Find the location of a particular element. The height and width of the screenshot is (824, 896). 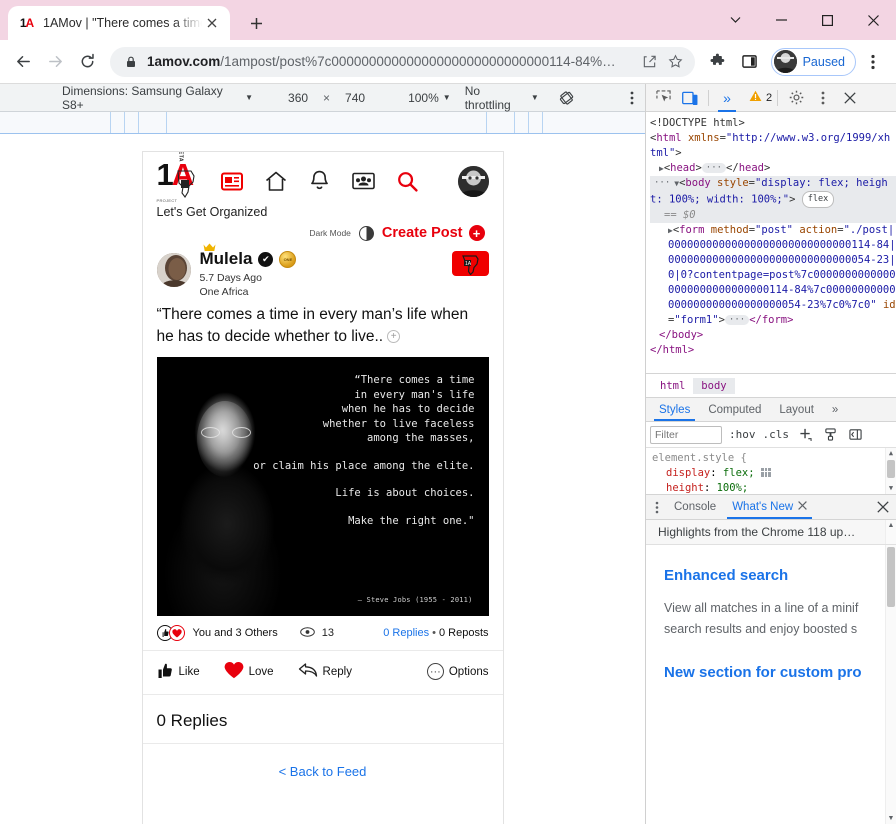

styles-filter-input is located at coordinates (686, 434).